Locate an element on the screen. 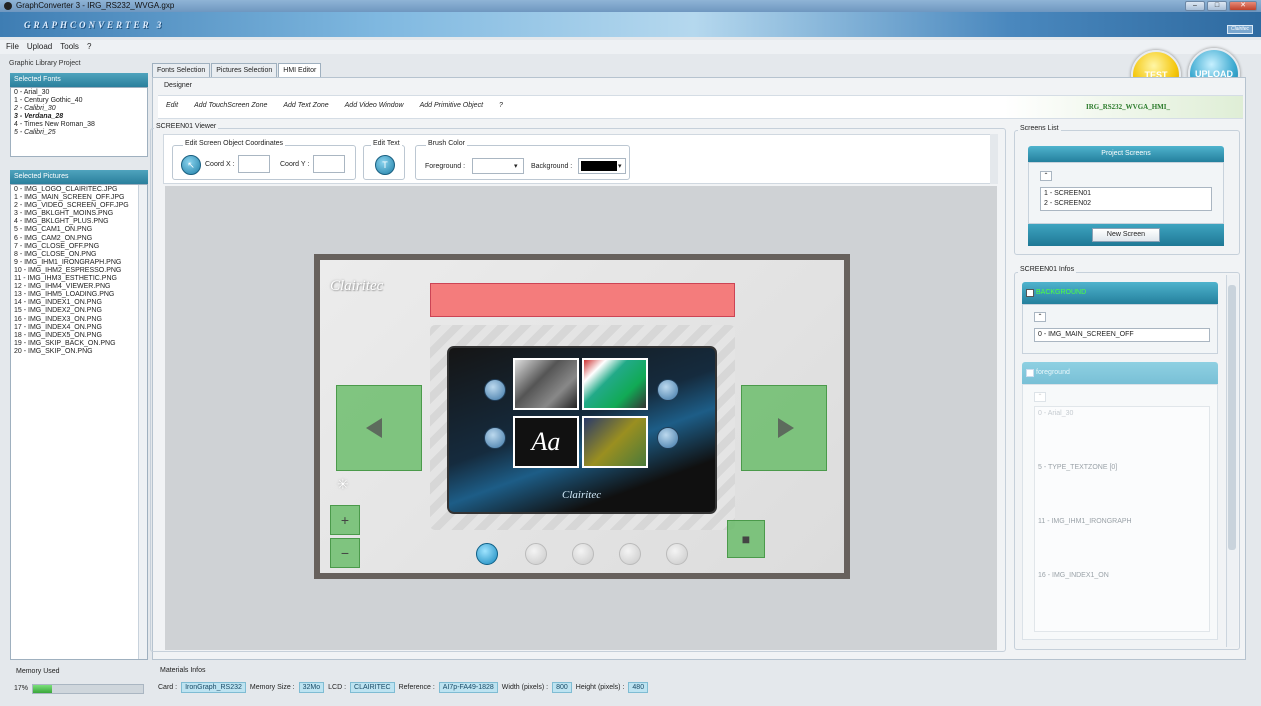 This screenshot has height=706, width=1261. designer-menu-add-text-zone: Add Text Zone is located at coordinates (305, 105).